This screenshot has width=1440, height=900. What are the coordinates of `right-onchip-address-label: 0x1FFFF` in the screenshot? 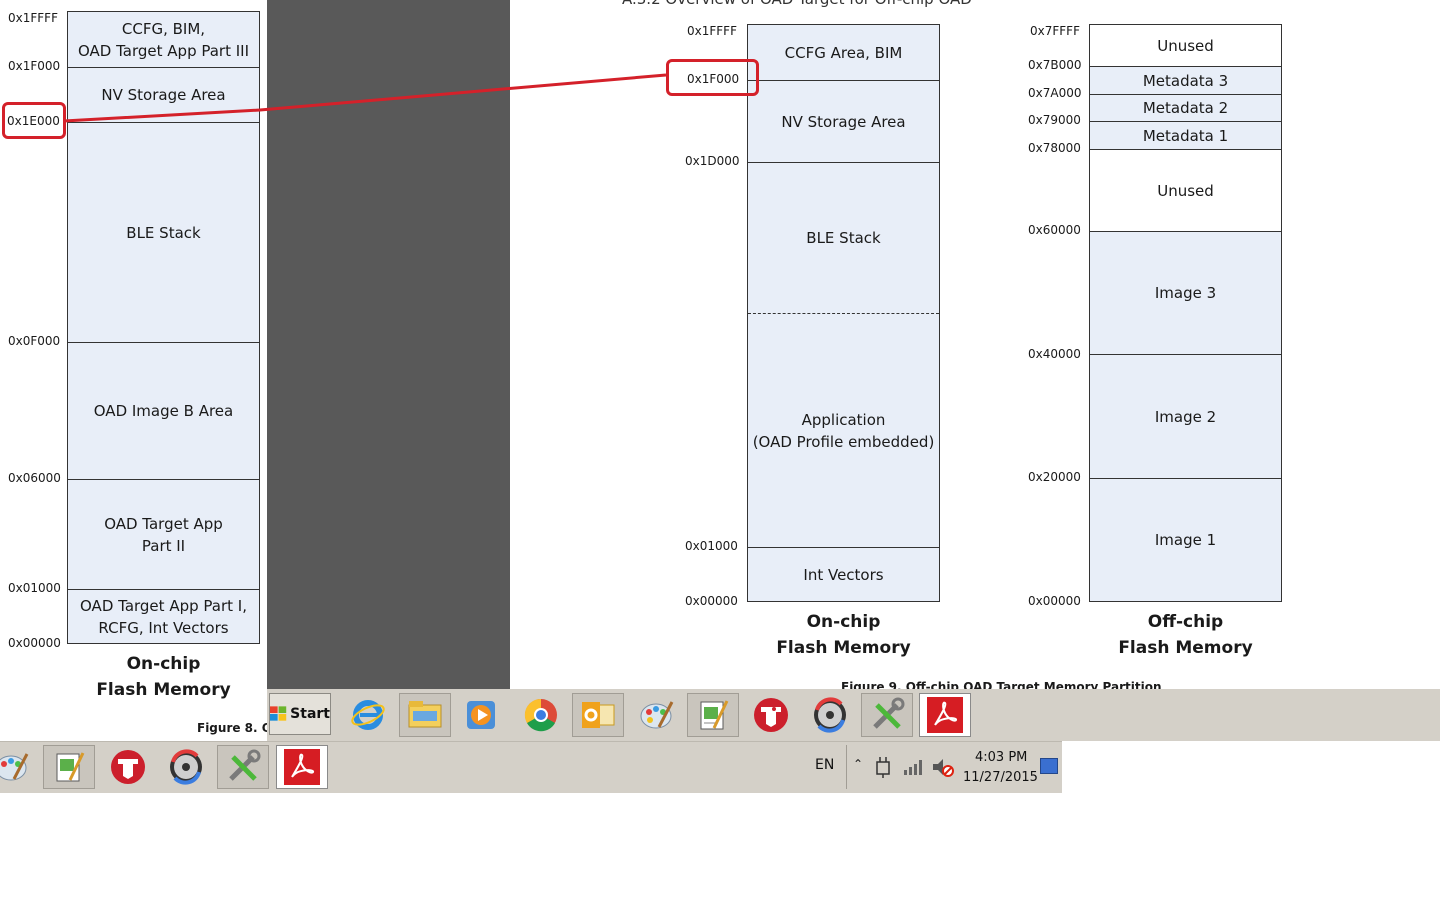 It's located at (712, 31).